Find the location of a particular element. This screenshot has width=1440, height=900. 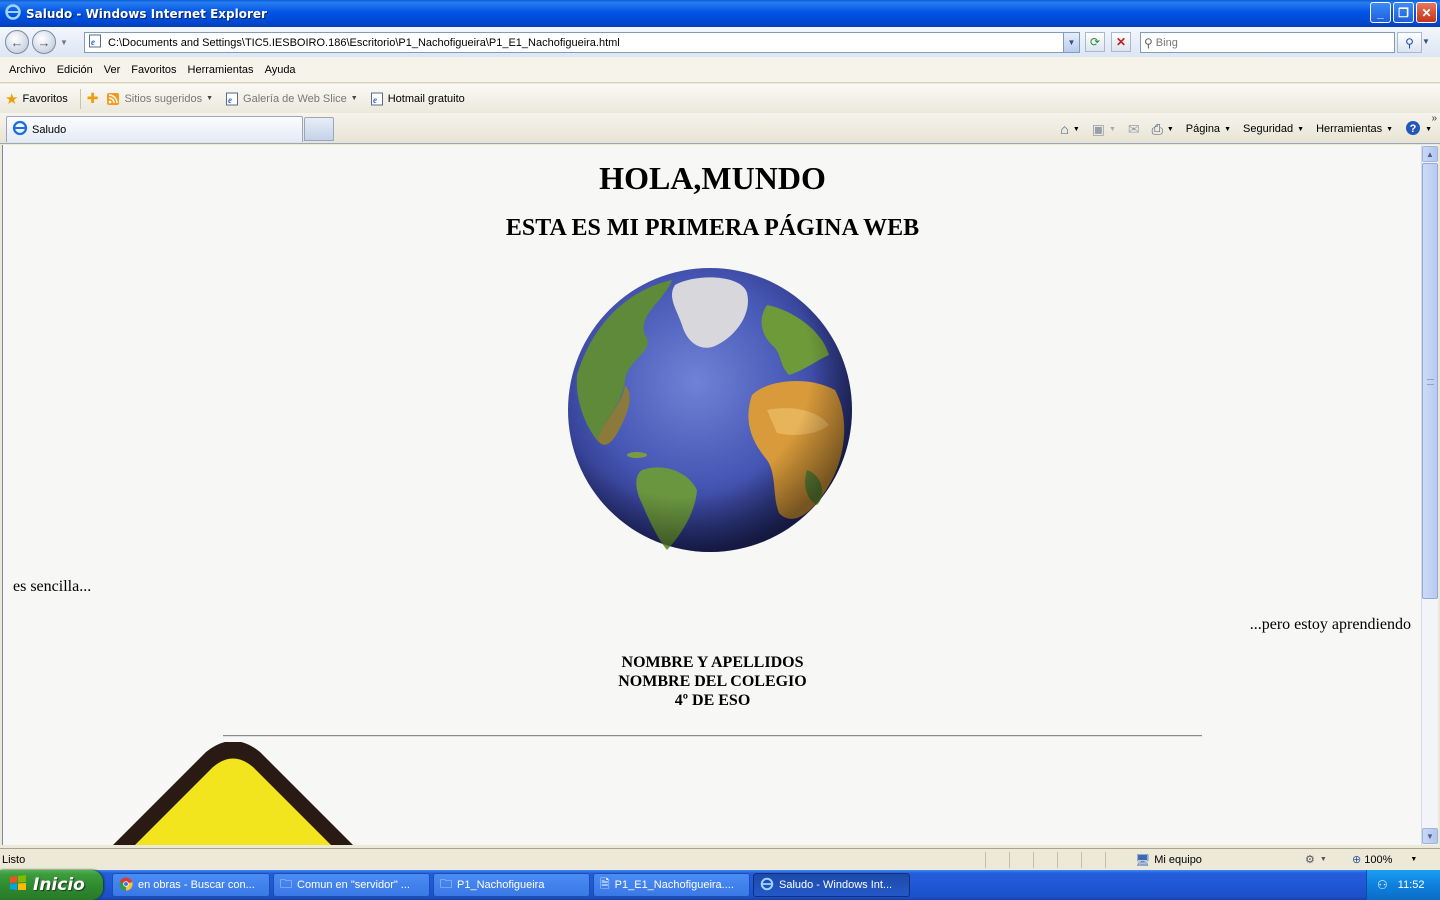

web-slice-gallery-link: e Galería de Web Slice ▼ is located at coordinates (291, 99).